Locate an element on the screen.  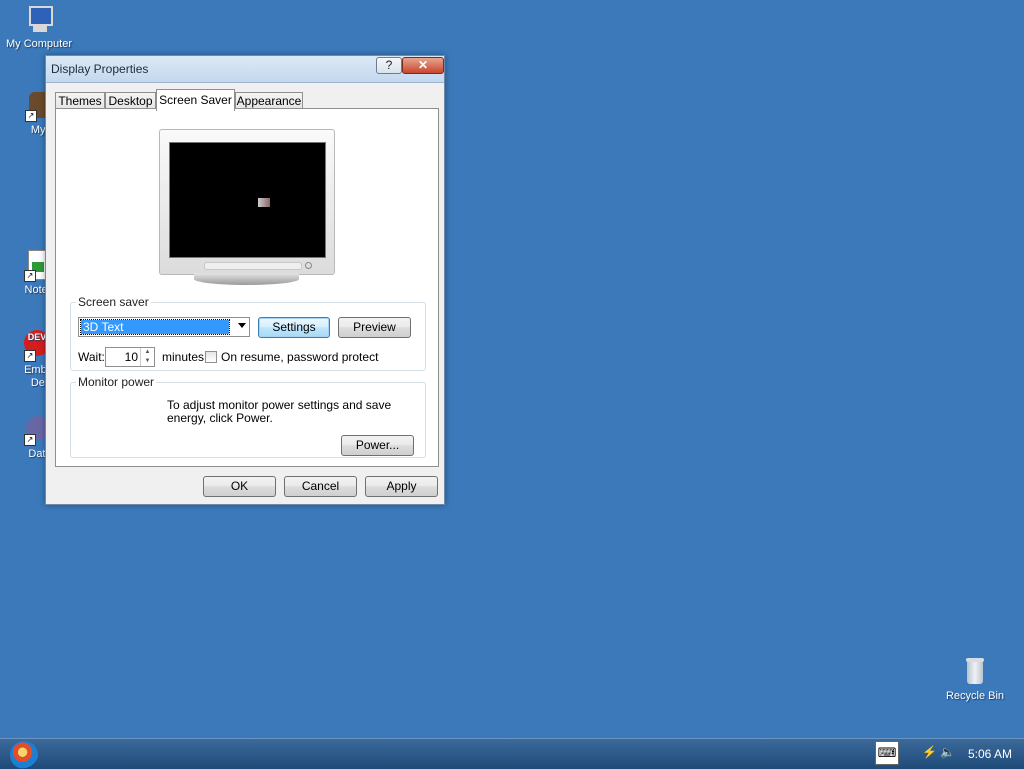
wait-value: 10 is located at coordinates (131, 357).